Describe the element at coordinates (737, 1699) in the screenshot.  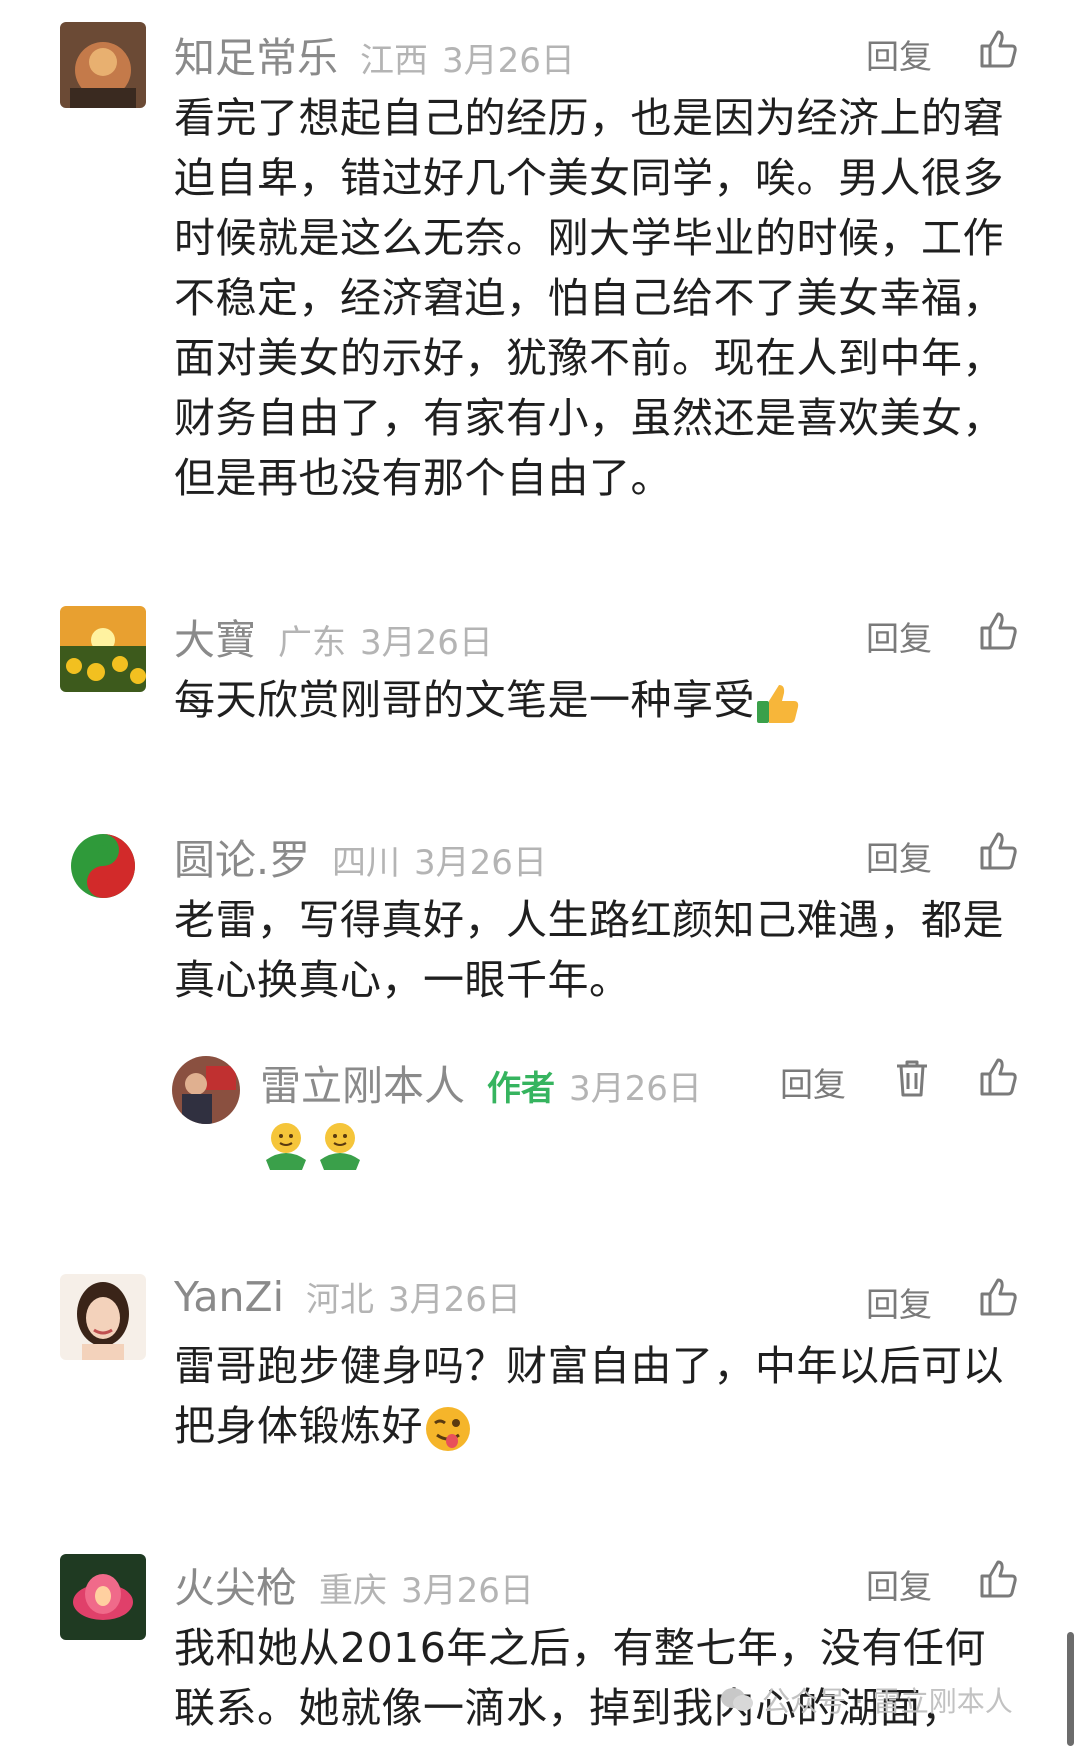
I see `wechat-icon` at that location.